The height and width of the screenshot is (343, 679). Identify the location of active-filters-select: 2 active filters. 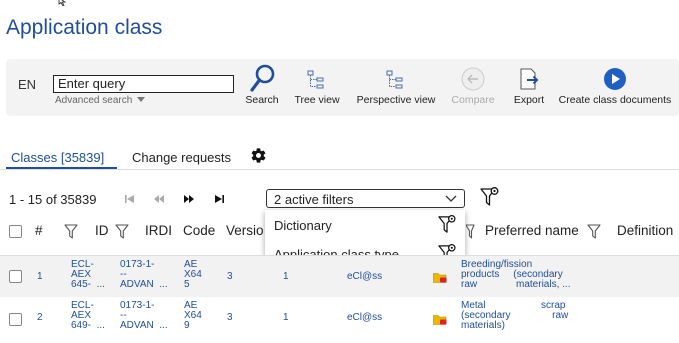
(365, 198).